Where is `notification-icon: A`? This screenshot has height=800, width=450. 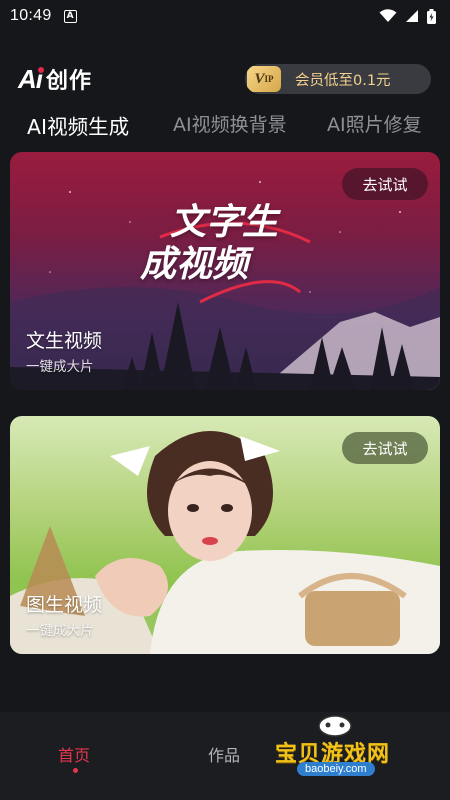 notification-icon: A is located at coordinates (70, 16).